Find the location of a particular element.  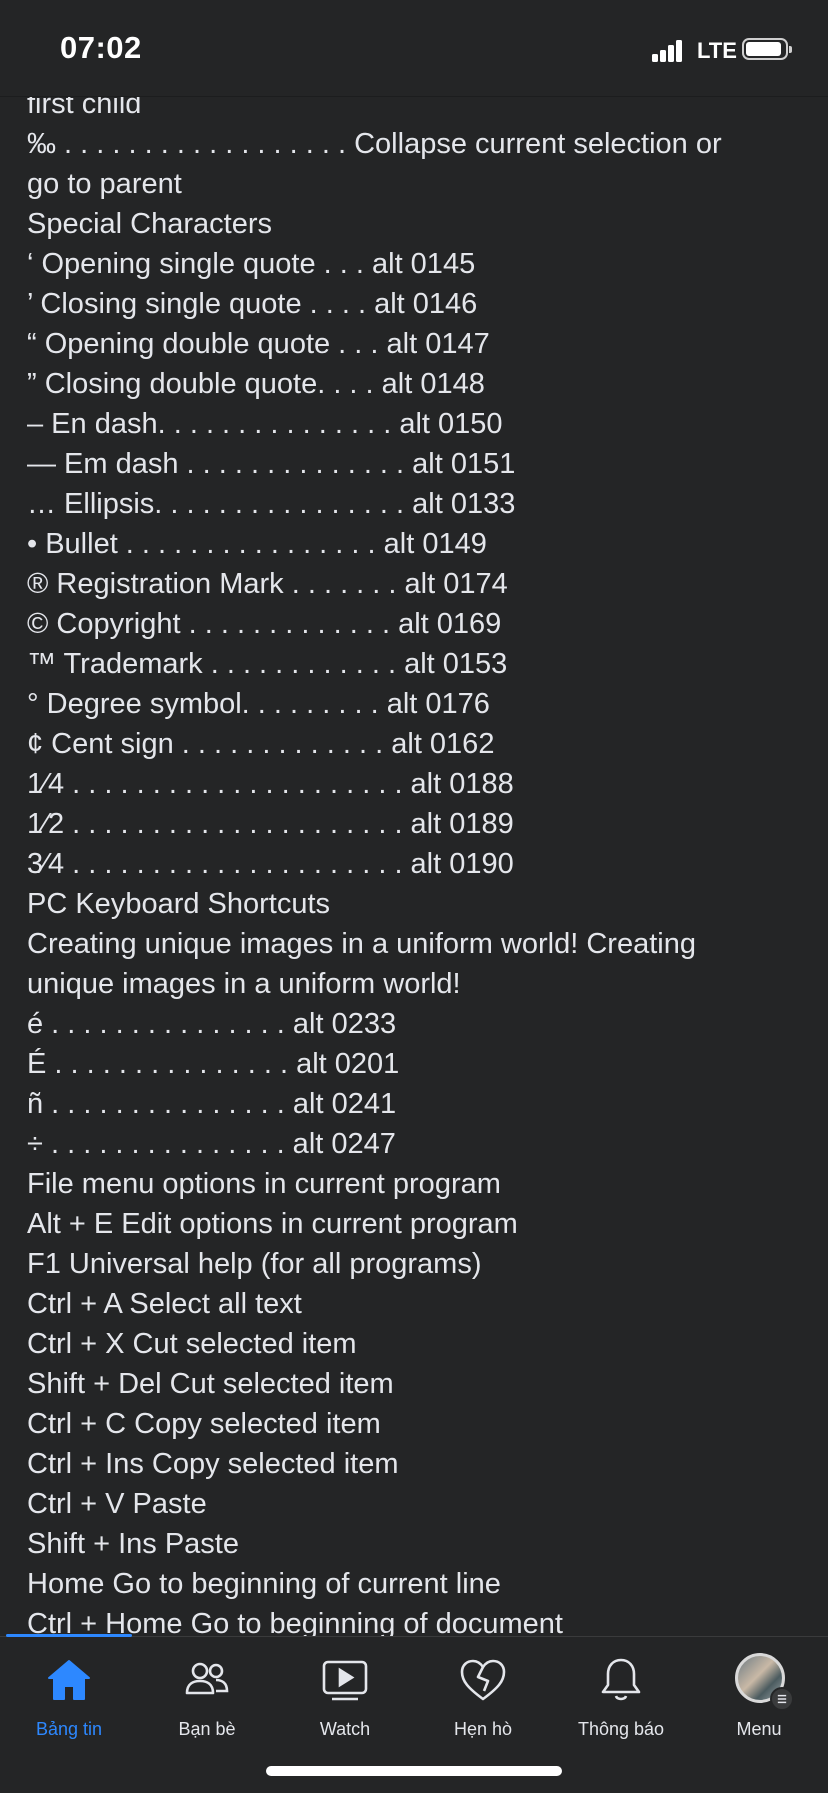

text-line: “ Opening double quote . . . alt 0147 is located at coordinates (258, 344).